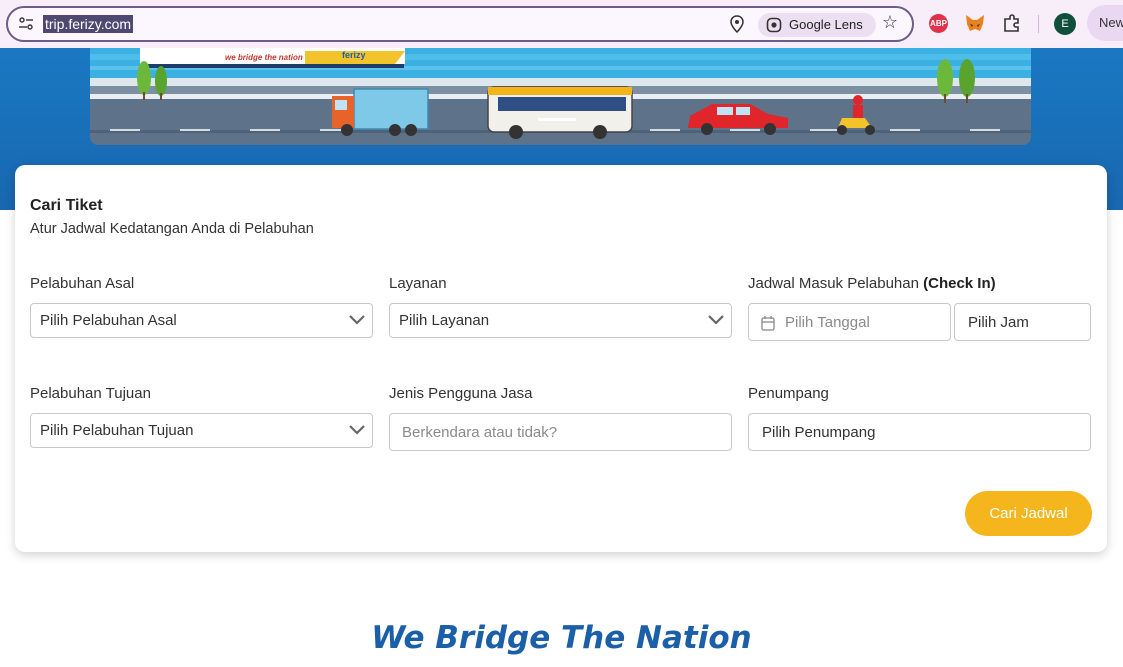 The image size is (1123, 667). I want to click on checkin-label: Jadwal Masuk Pelabuhan (Check In), so click(872, 283).